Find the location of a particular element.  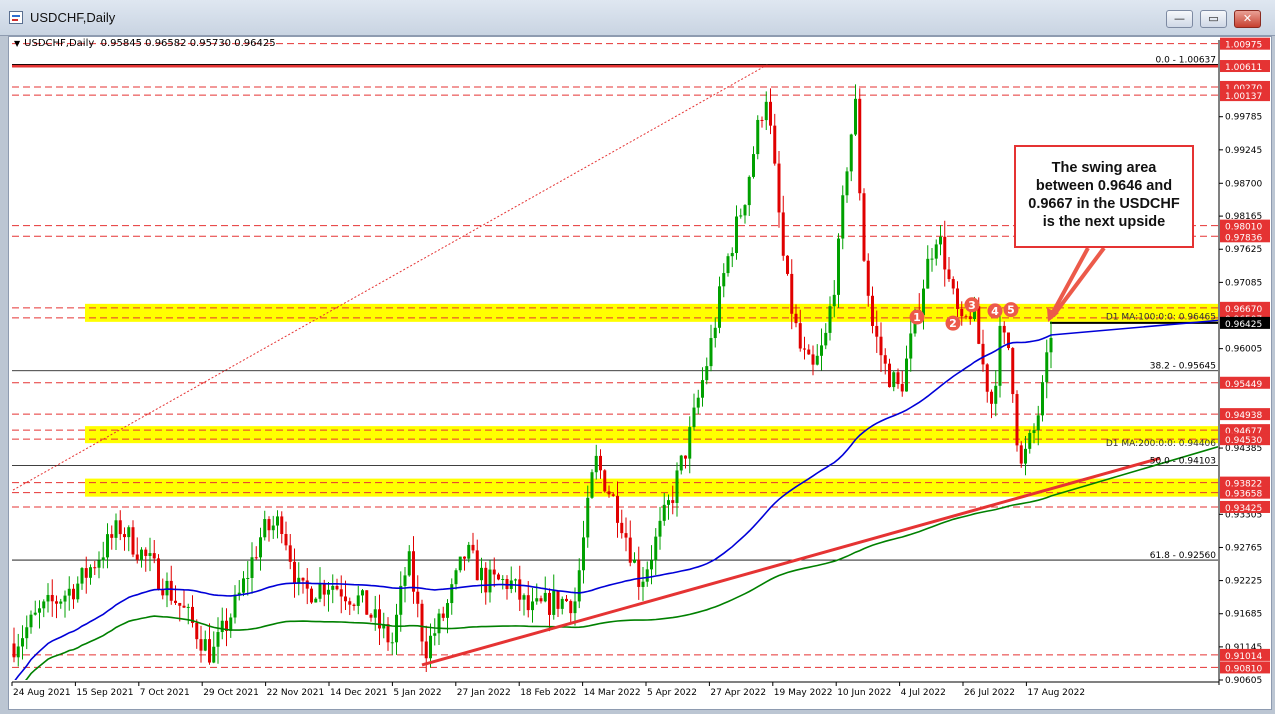

price-axis-label: 0.99245 is located at coordinates (1243, 151).